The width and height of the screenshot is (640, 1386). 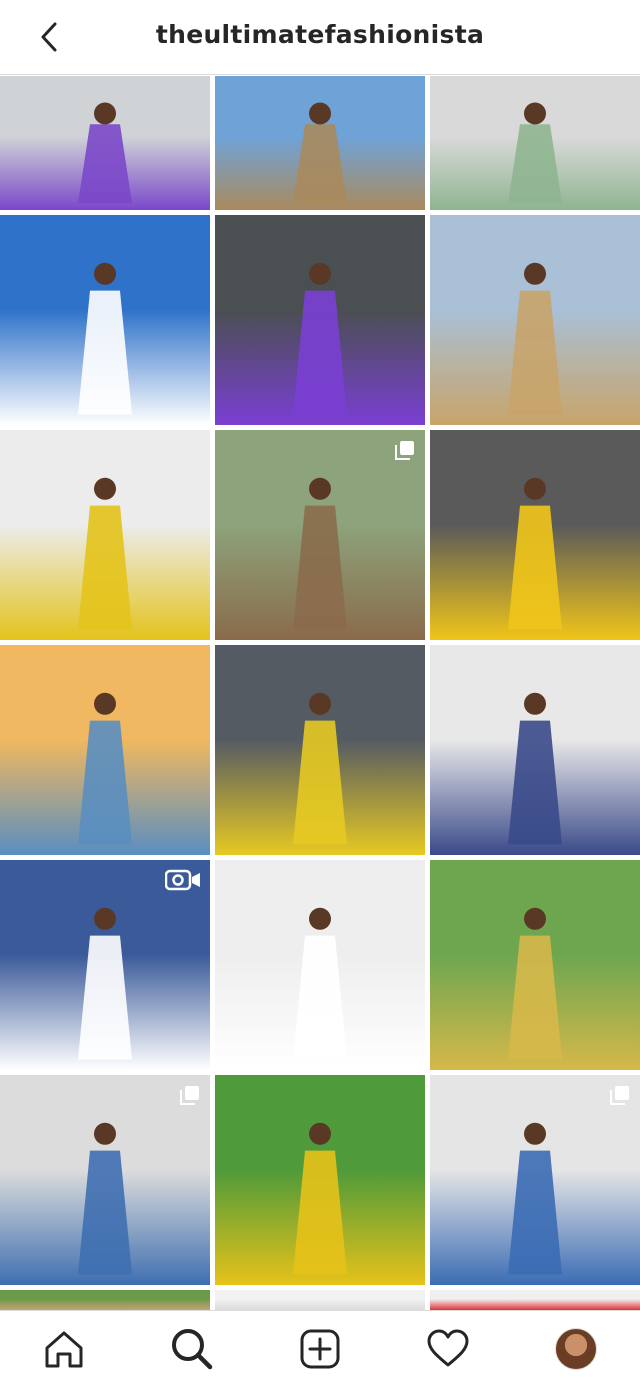 I want to click on new-post-icon, so click(x=320, y=1348).